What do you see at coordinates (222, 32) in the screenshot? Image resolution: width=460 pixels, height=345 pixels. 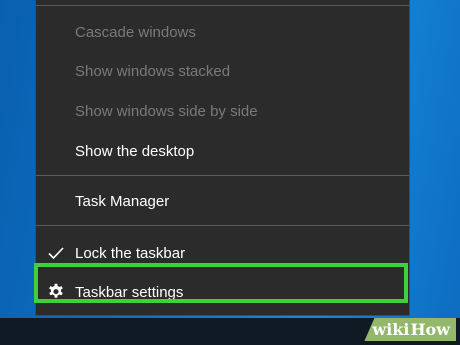 I see `menu-item-cascade-windows: Cascade windows` at bounding box center [222, 32].